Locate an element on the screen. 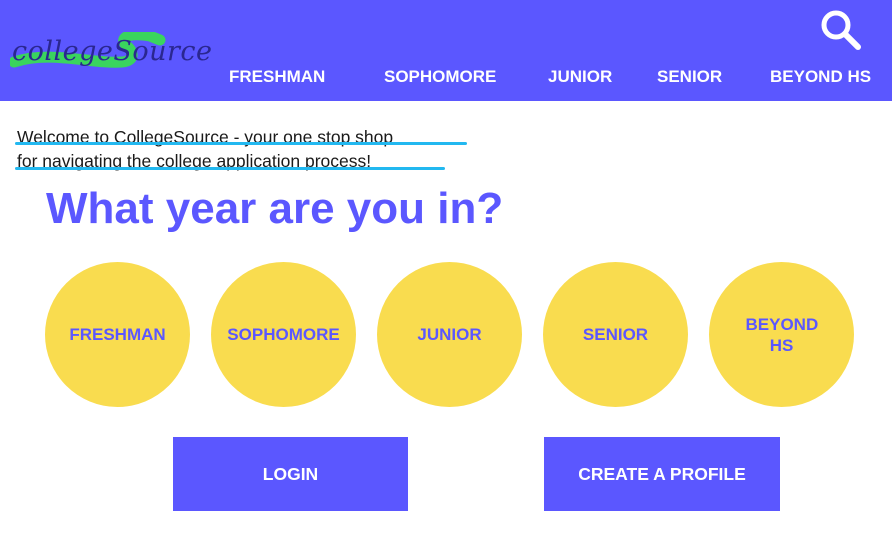  year-button-senior: SENIOR is located at coordinates (615, 334).